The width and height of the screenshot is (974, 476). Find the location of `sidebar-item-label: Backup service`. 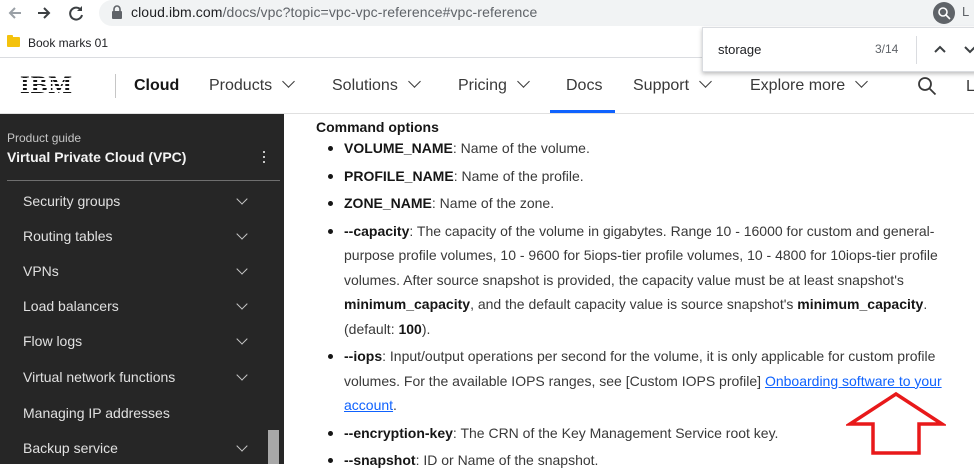

sidebar-item-label: Backup service is located at coordinates (70, 448).